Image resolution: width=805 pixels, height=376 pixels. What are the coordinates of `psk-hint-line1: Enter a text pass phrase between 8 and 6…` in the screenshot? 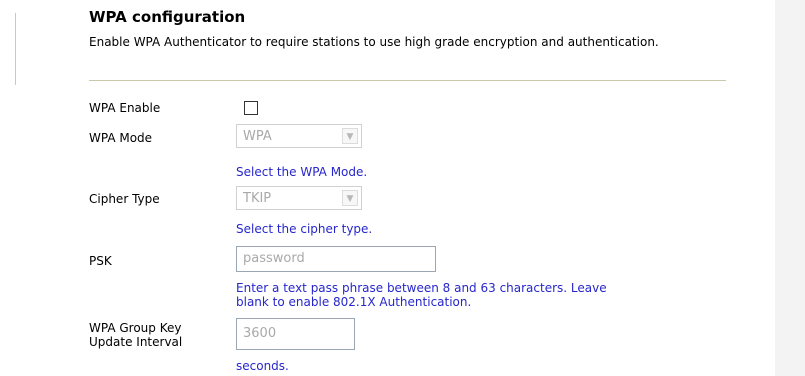 It's located at (421, 288).